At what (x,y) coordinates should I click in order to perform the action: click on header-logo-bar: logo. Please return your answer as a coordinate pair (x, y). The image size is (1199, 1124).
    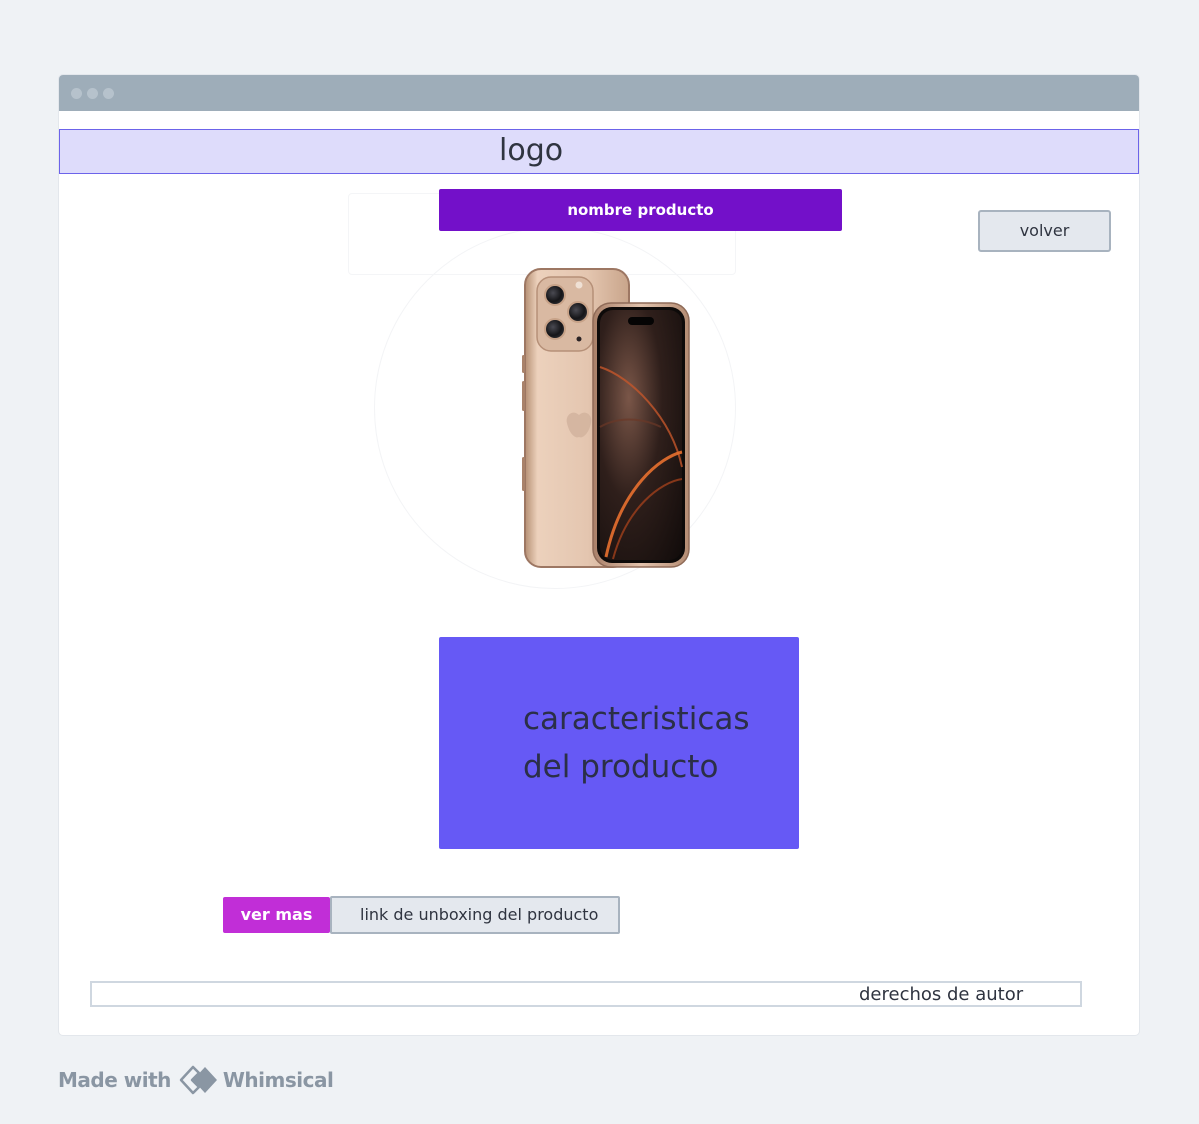
    Looking at the image, I should click on (599, 151).